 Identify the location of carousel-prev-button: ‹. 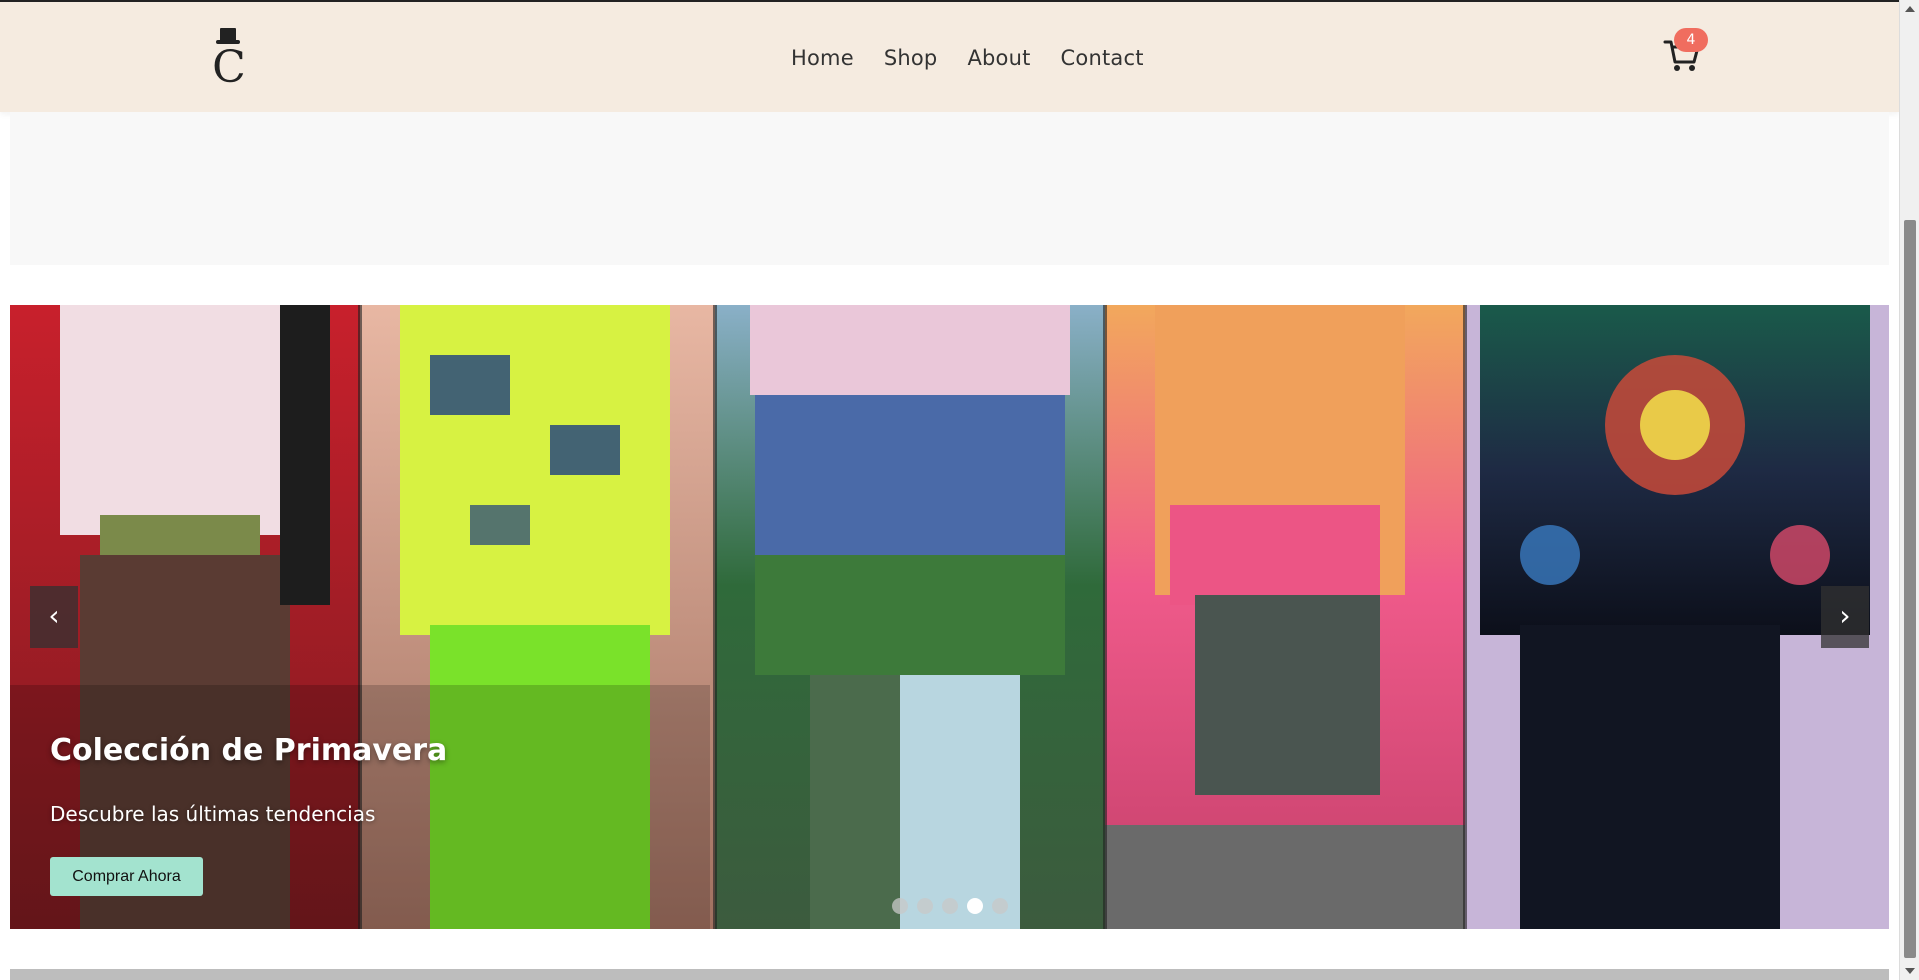
(54, 617).